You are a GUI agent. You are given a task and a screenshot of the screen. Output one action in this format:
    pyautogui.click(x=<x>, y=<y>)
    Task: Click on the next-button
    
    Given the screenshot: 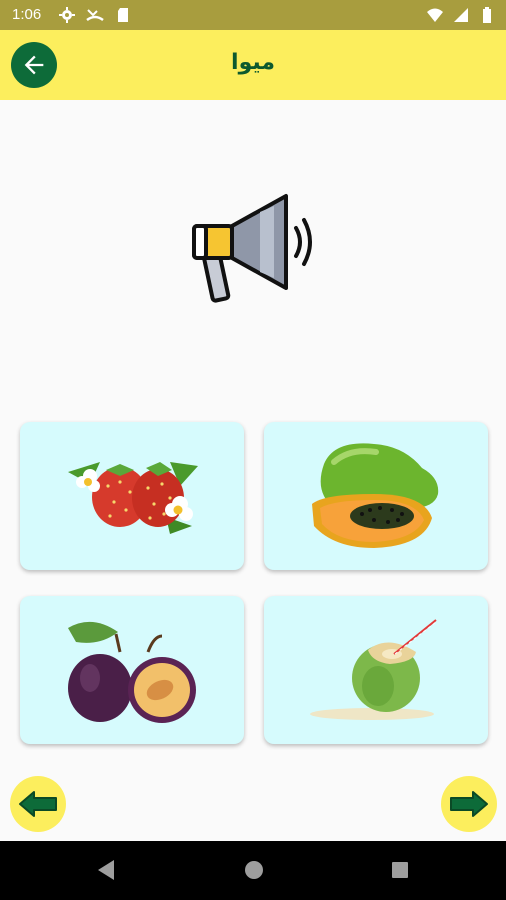 What is the action you would take?
    pyautogui.click(x=469, y=804)
    